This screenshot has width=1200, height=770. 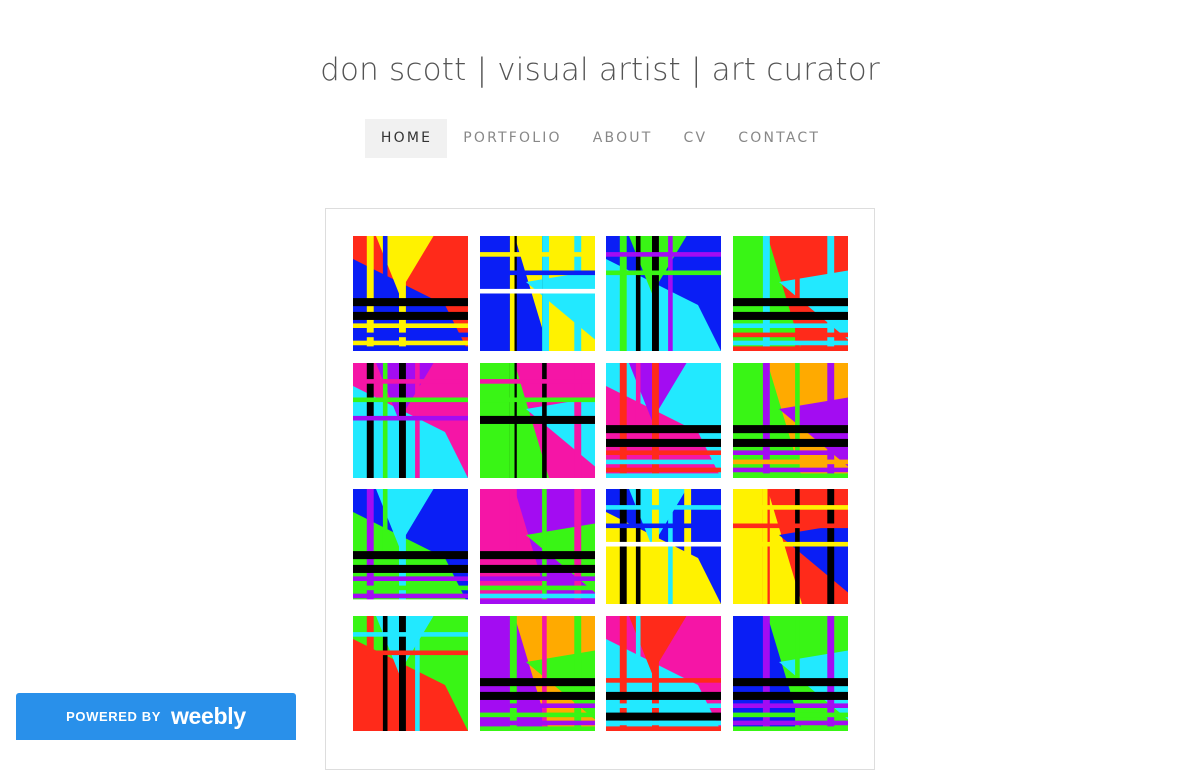 I want to click on main-nav: HOME PORTFOLIO ABOUT CV CONTACT, so click(x=600, y=138).